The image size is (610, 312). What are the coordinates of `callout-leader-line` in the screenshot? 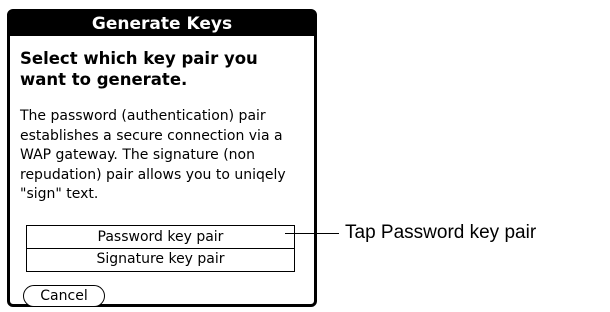 It's located at (312, 233).